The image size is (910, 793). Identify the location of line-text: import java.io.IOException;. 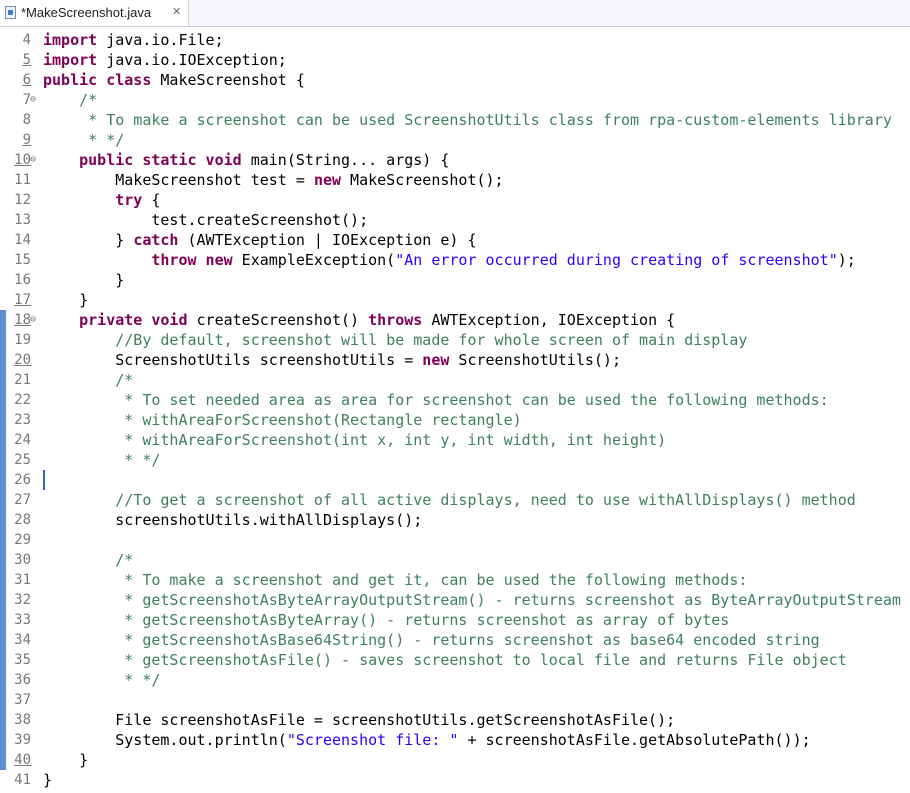
(165, 60).